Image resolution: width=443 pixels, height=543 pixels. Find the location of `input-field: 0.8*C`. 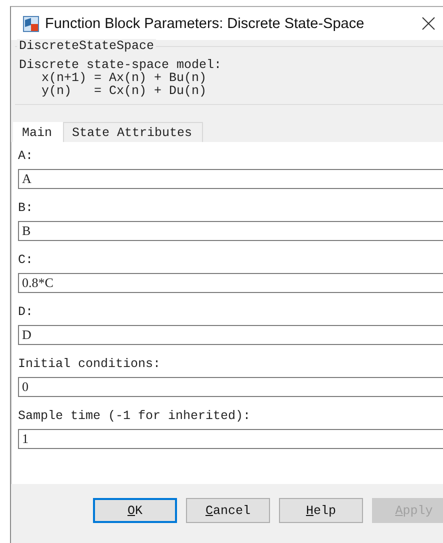

input-field: 0.8*C is located at coordinates (230, 283).